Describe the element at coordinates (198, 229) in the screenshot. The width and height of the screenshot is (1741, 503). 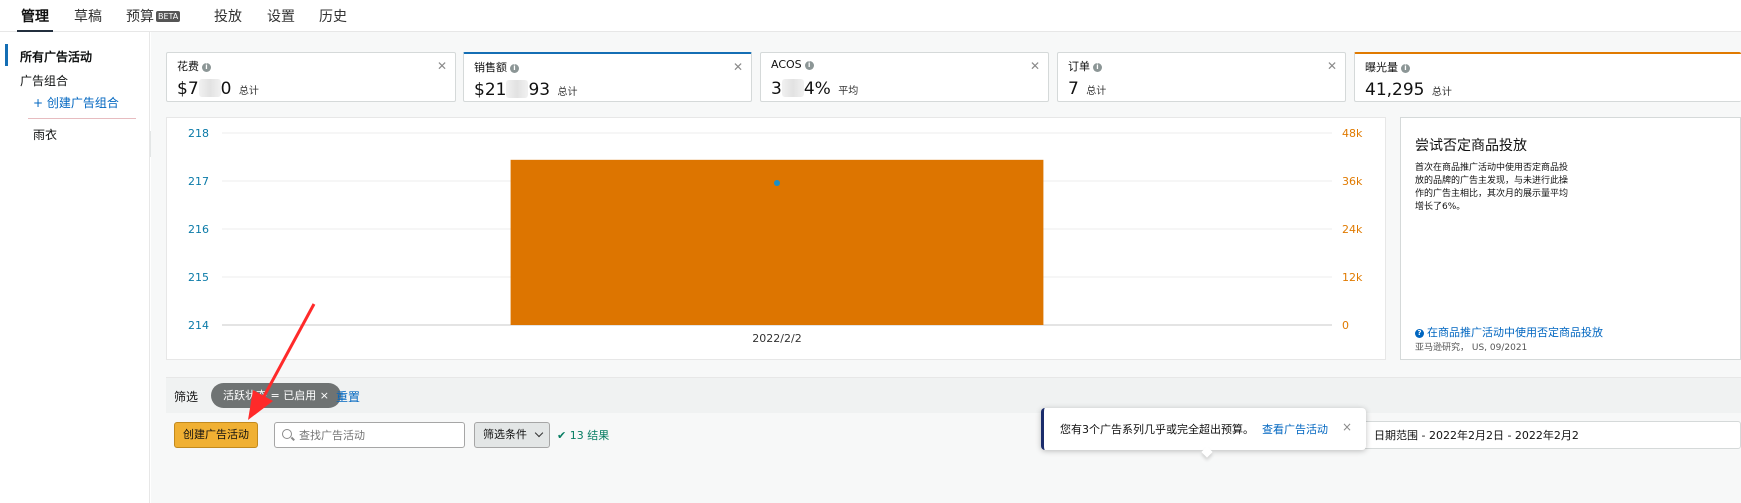
I see `left-tick-label: 216` at that location.